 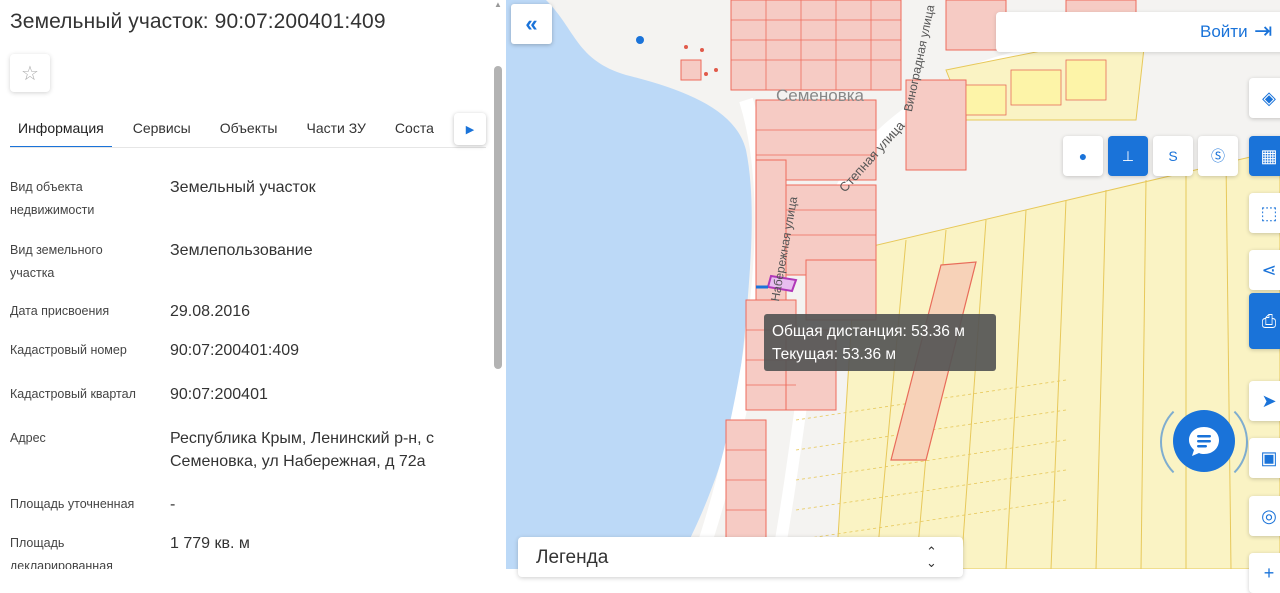 I want to click on scroll-up-icon: ▲, so click(x=498, y=4).